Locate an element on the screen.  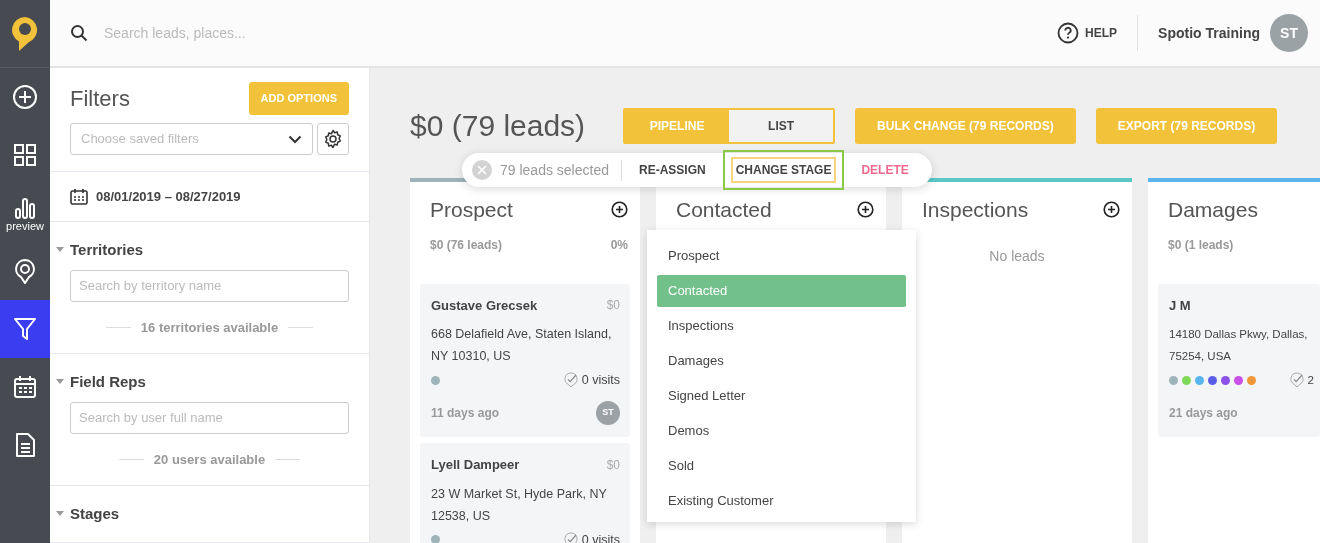
filter-icon is located at coordinates (25, 329).